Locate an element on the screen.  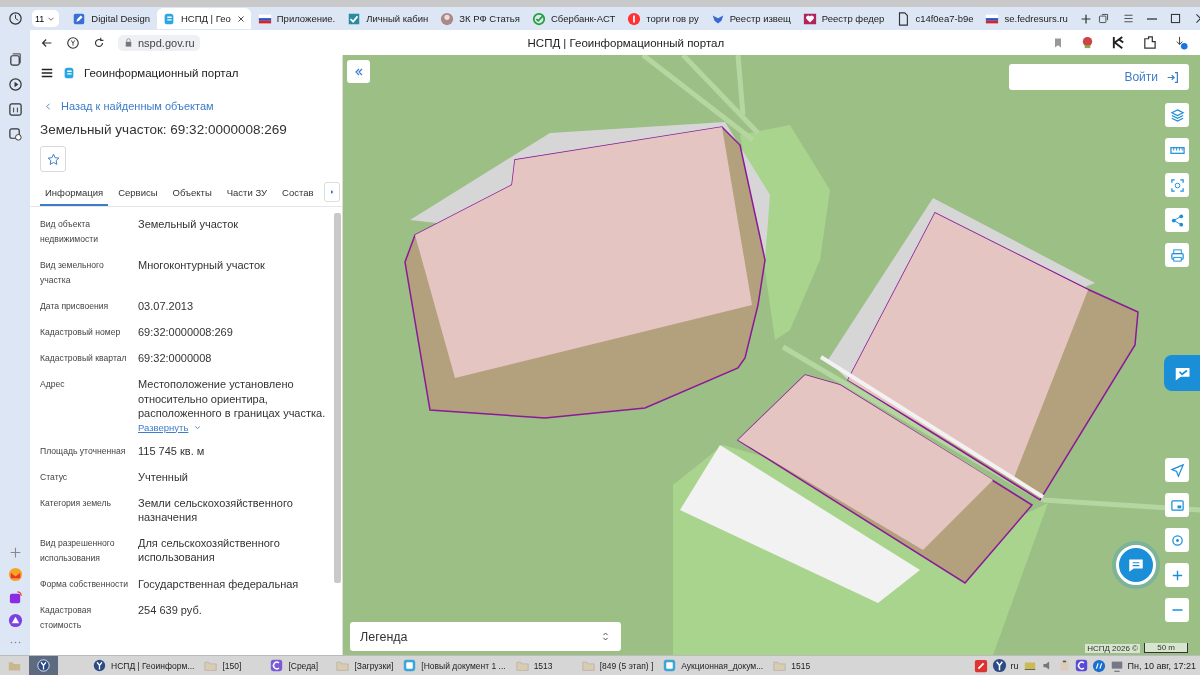
clipboard-icon is located at coordinates (1064, 665).